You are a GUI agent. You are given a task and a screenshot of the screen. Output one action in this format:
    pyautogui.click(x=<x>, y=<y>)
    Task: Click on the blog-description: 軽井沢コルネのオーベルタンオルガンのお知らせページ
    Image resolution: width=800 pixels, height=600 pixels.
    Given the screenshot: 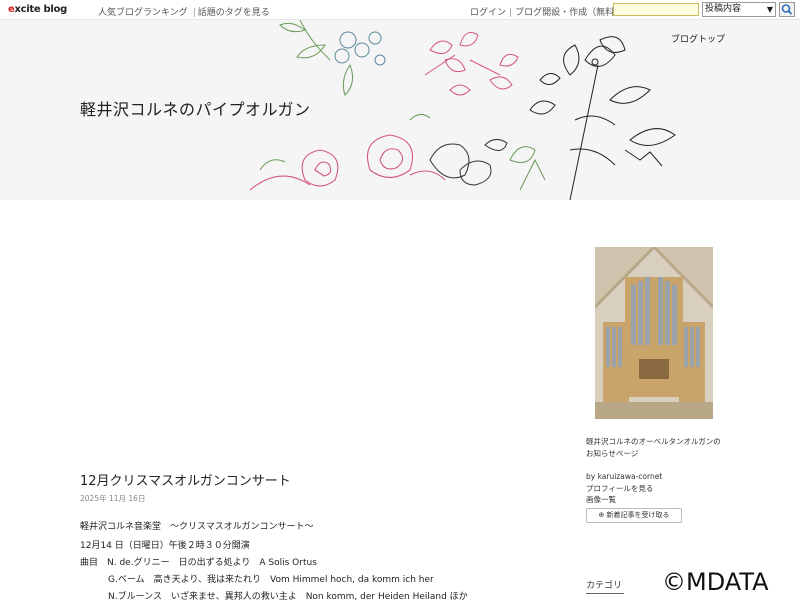 What is the action you would take?
    pyautogui.click(x=653, y=447)
    